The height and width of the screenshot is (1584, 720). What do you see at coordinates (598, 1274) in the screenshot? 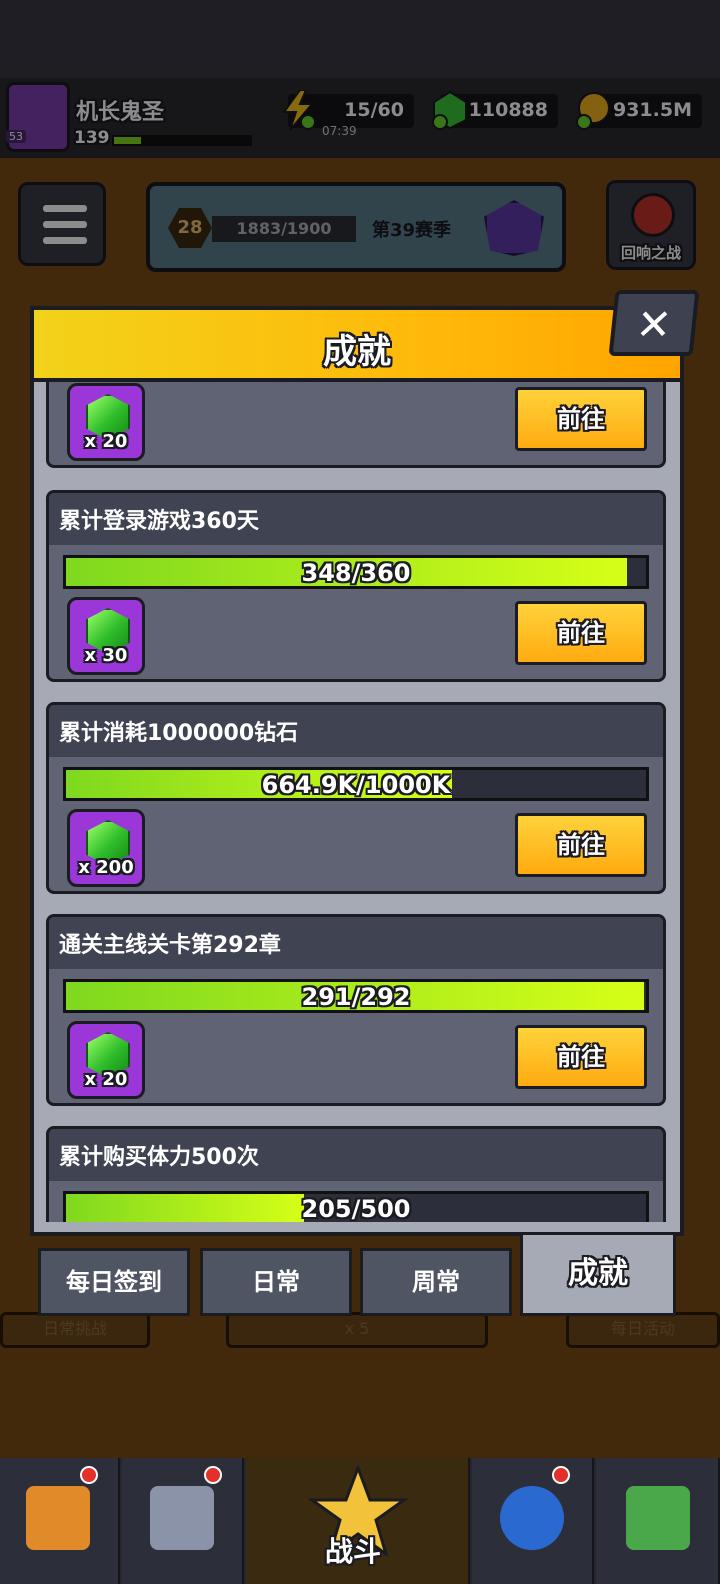
I see `tab-achievements: 成就` at bounding box center [598, 1274].